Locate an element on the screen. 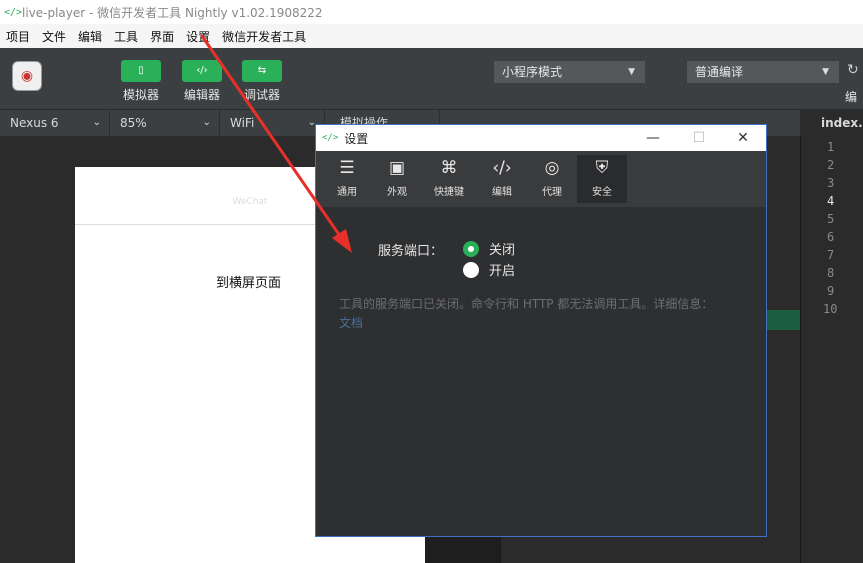  compile-select-value: 普通编译 is located at coordinates (719, 72).